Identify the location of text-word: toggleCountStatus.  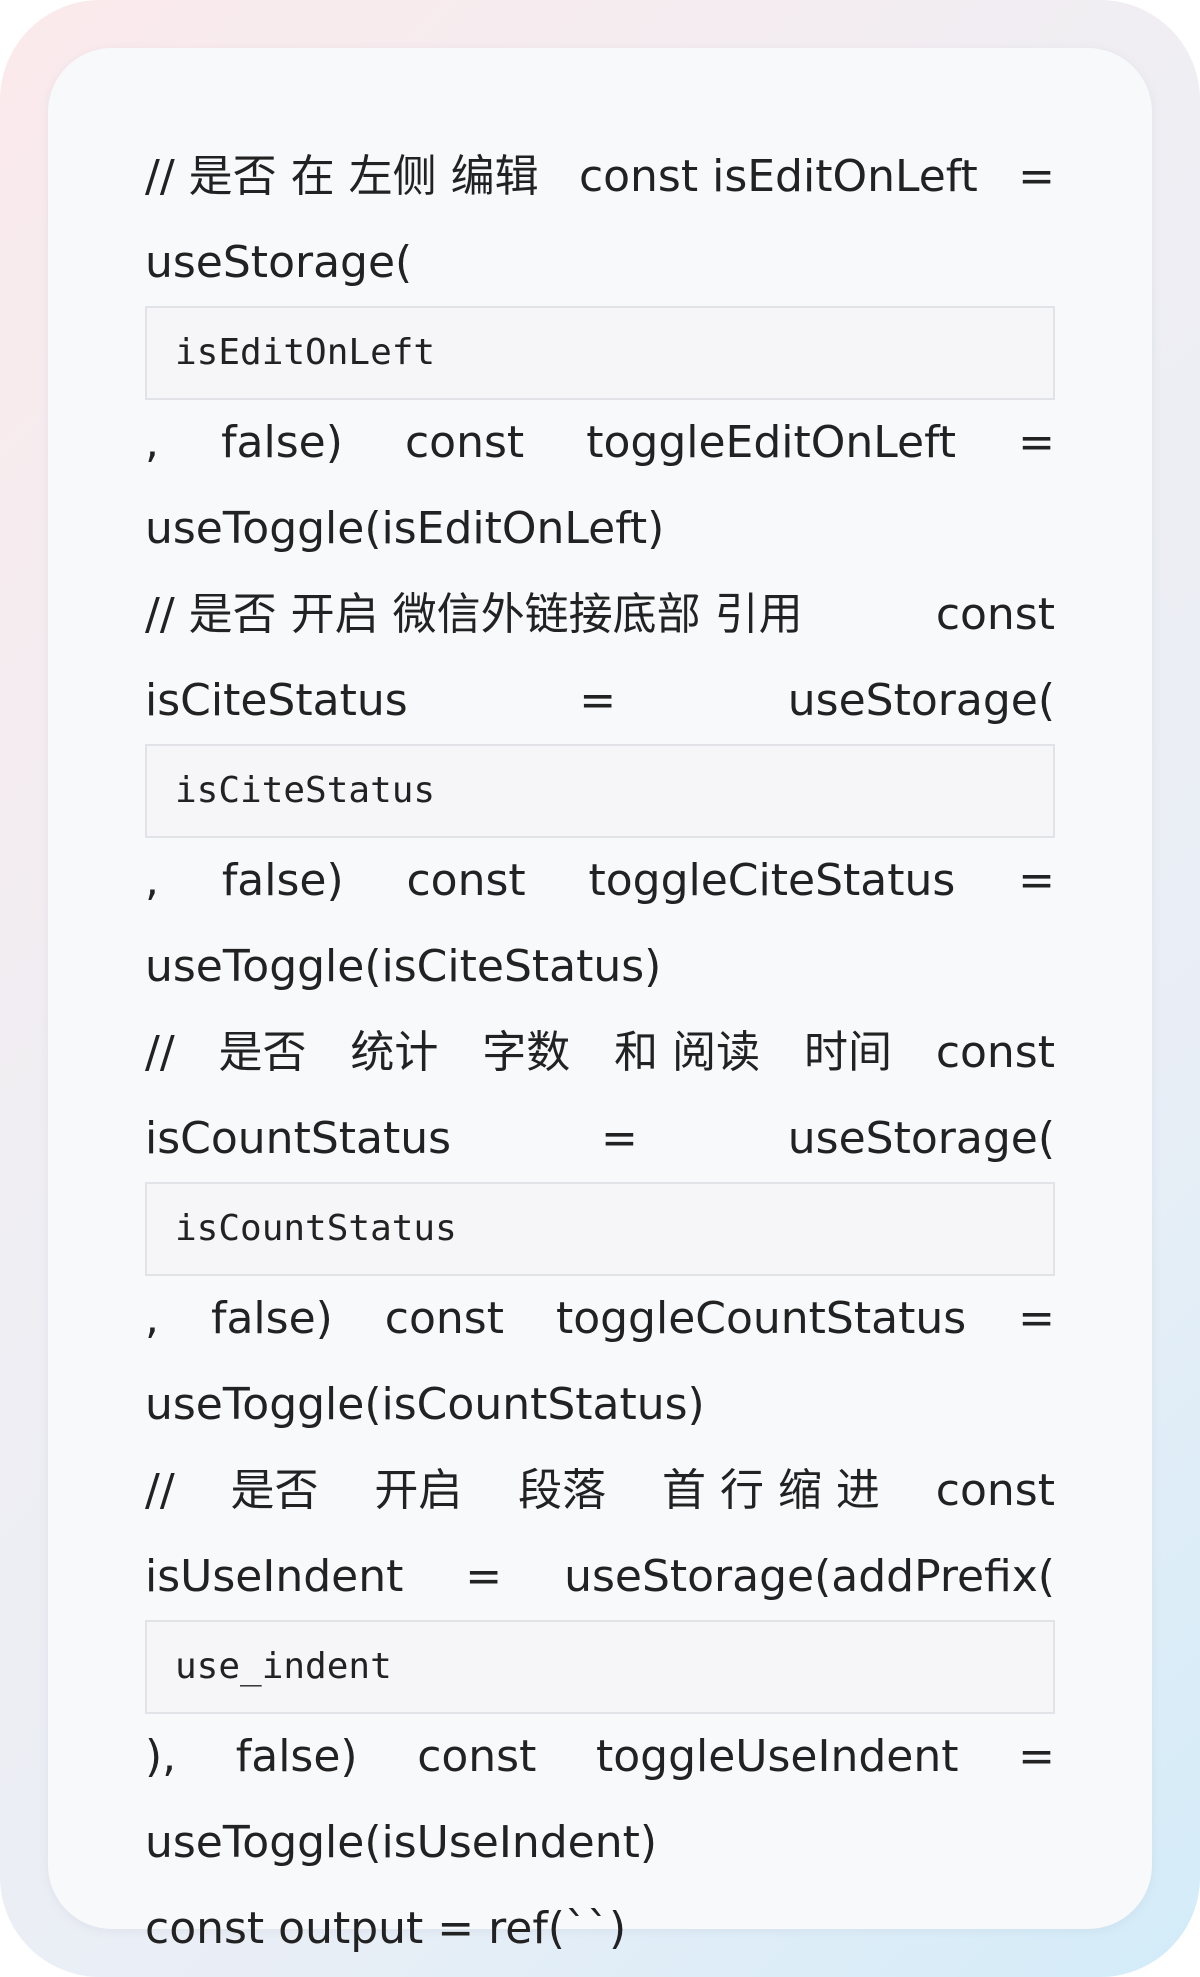
(761, 1318).